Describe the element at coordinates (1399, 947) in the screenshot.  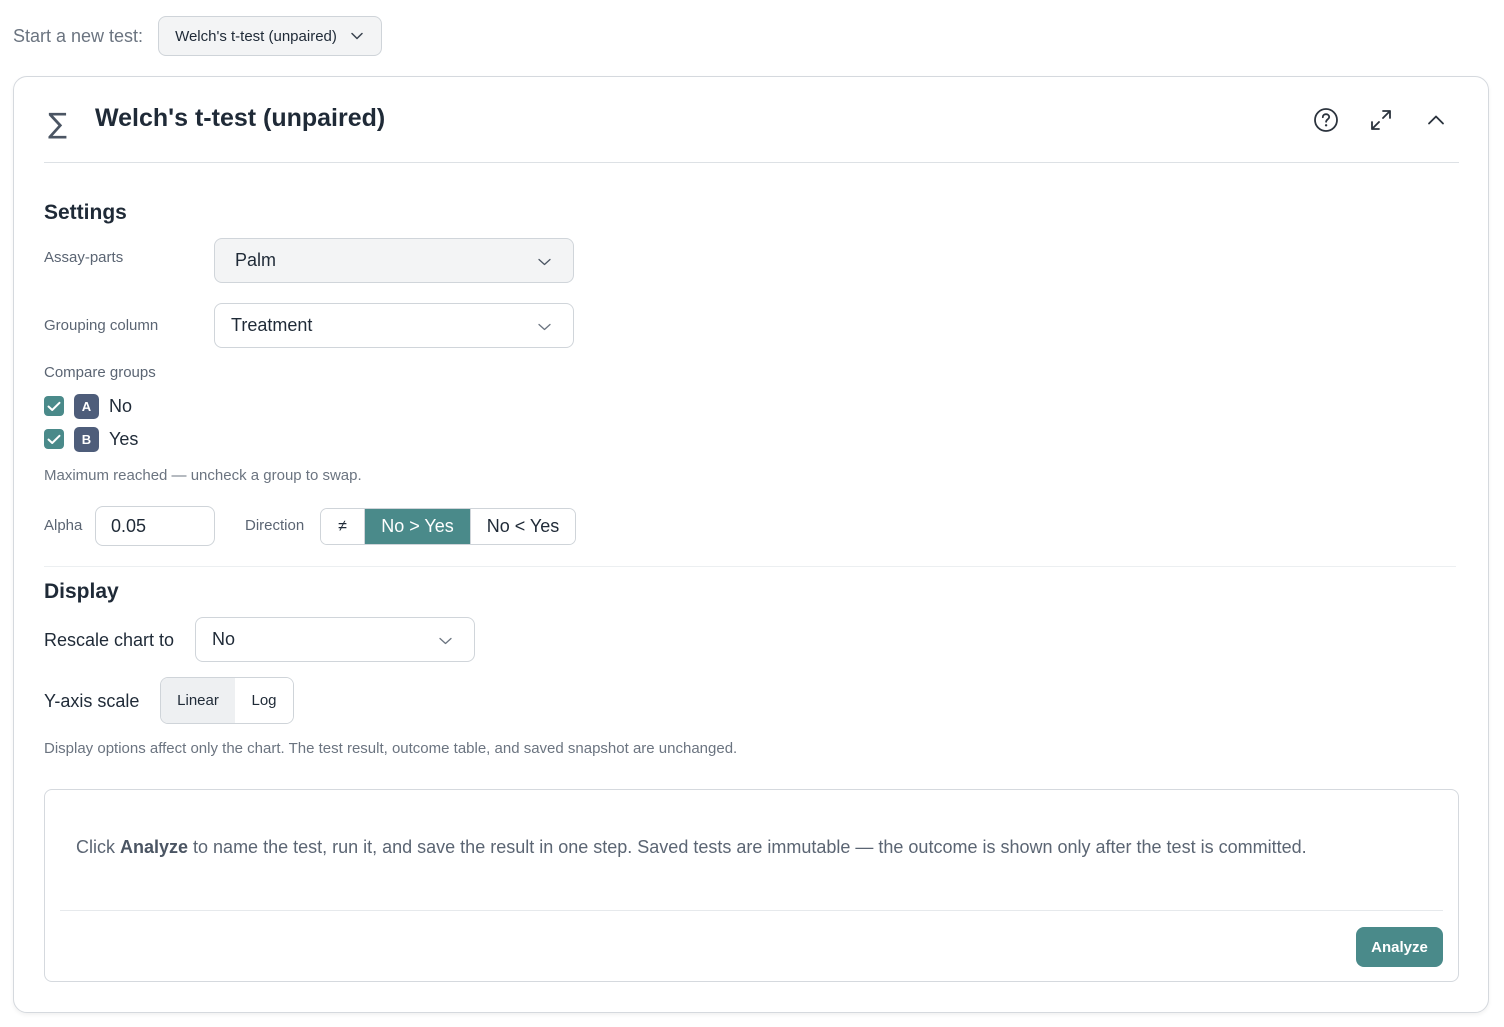
I see `analyze-button: Analyze` at that location.